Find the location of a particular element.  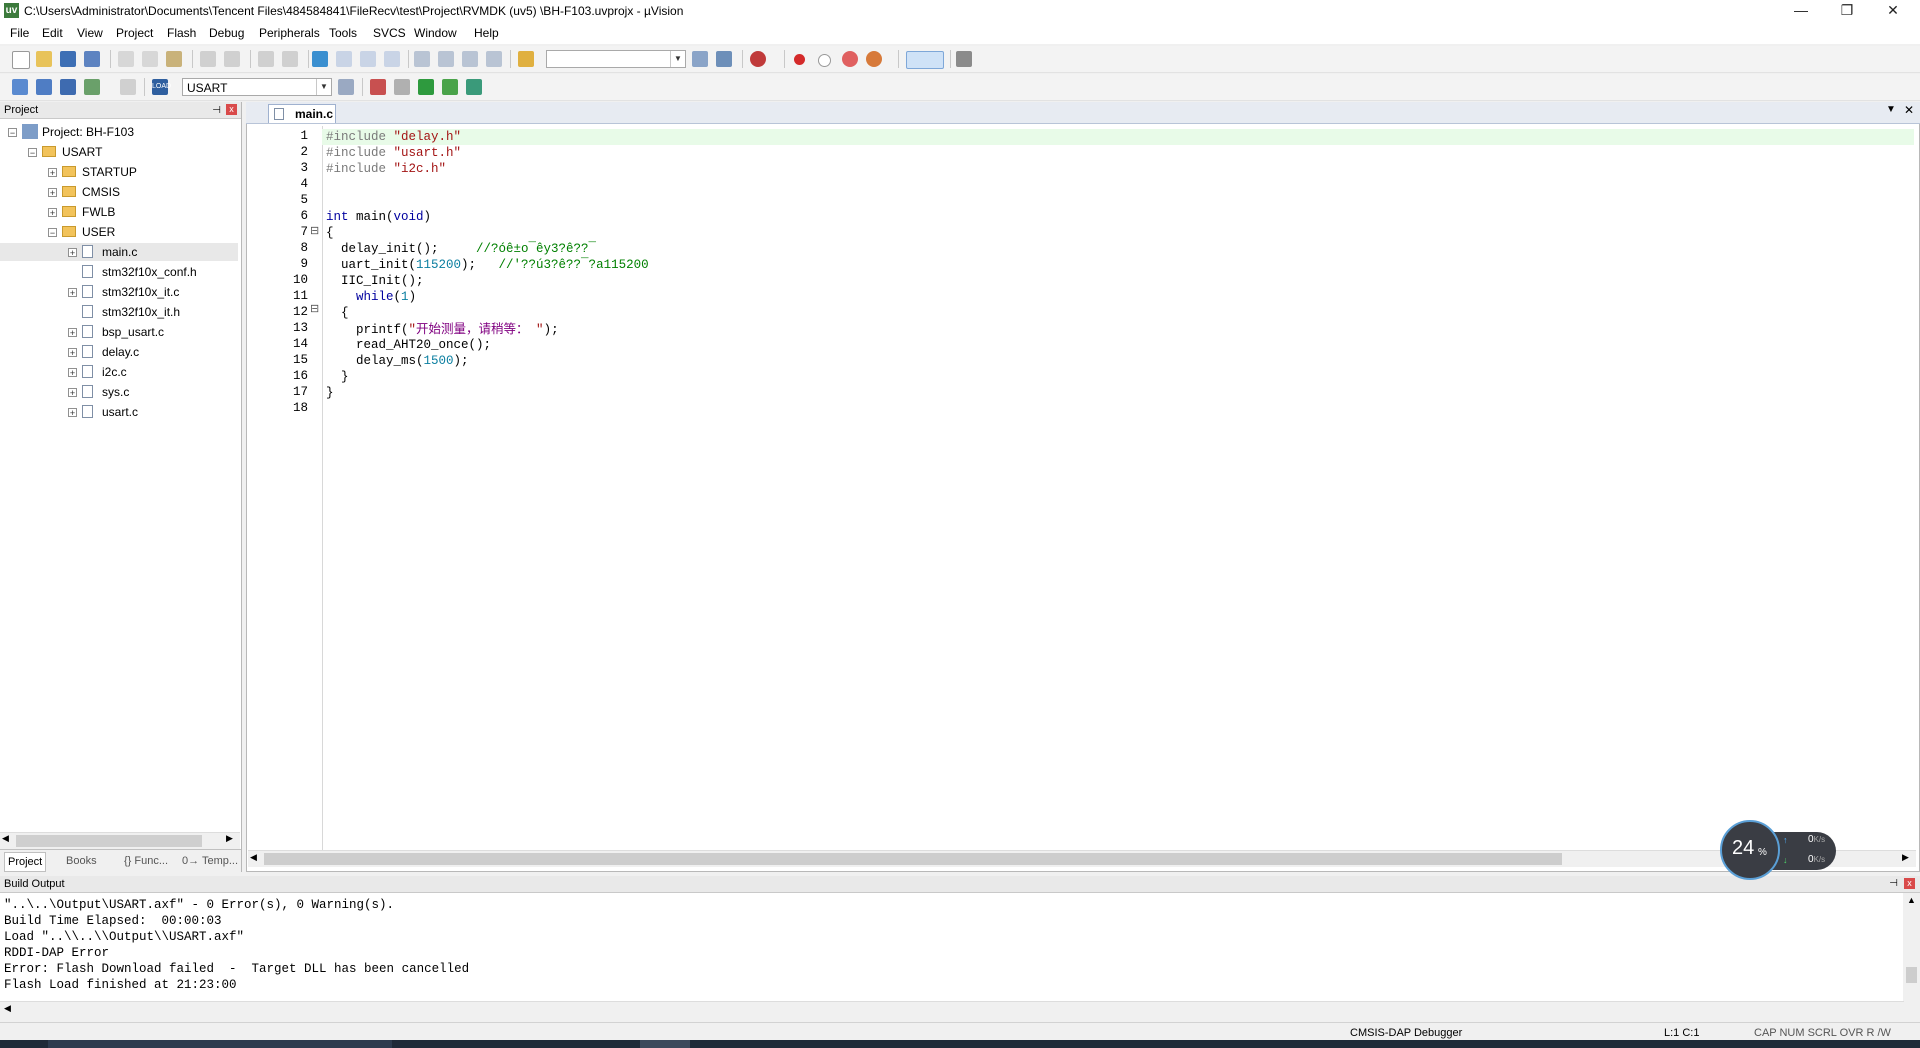

tree-node: + stm32f10x_it.c is located at coordinates (119, 292).